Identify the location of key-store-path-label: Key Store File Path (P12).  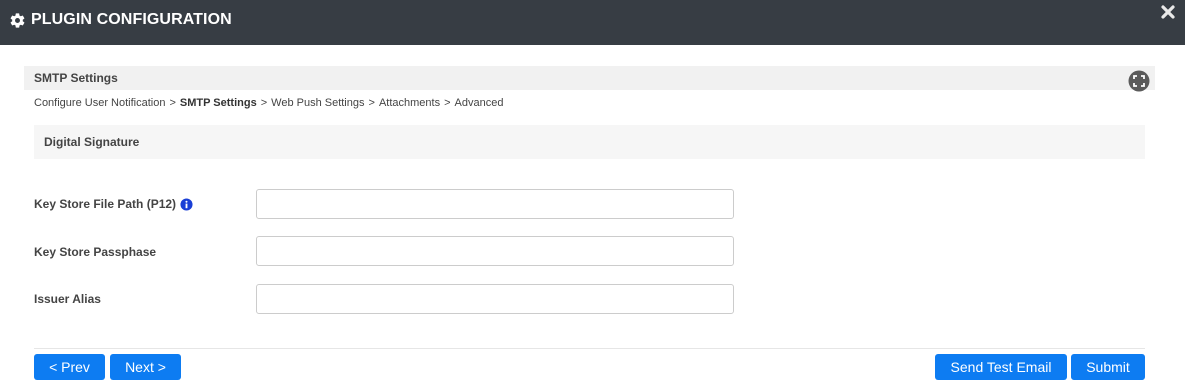
(113, 204).